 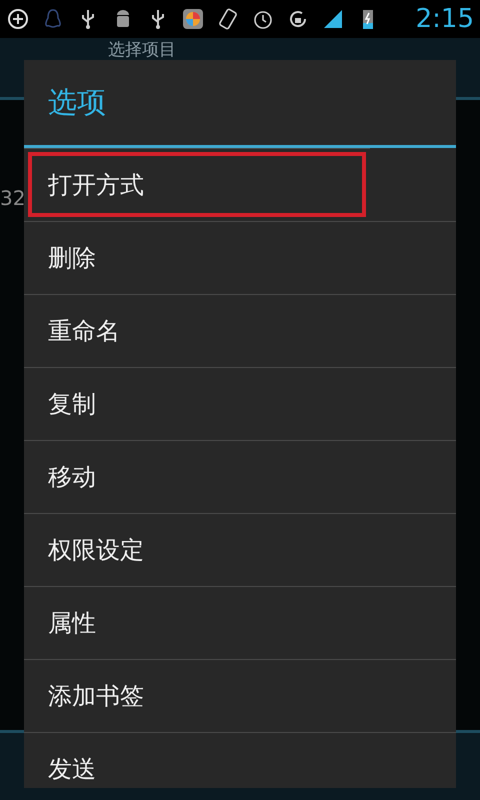 I want to click on menu-item: 打开方式, so click(x=197, y=184).